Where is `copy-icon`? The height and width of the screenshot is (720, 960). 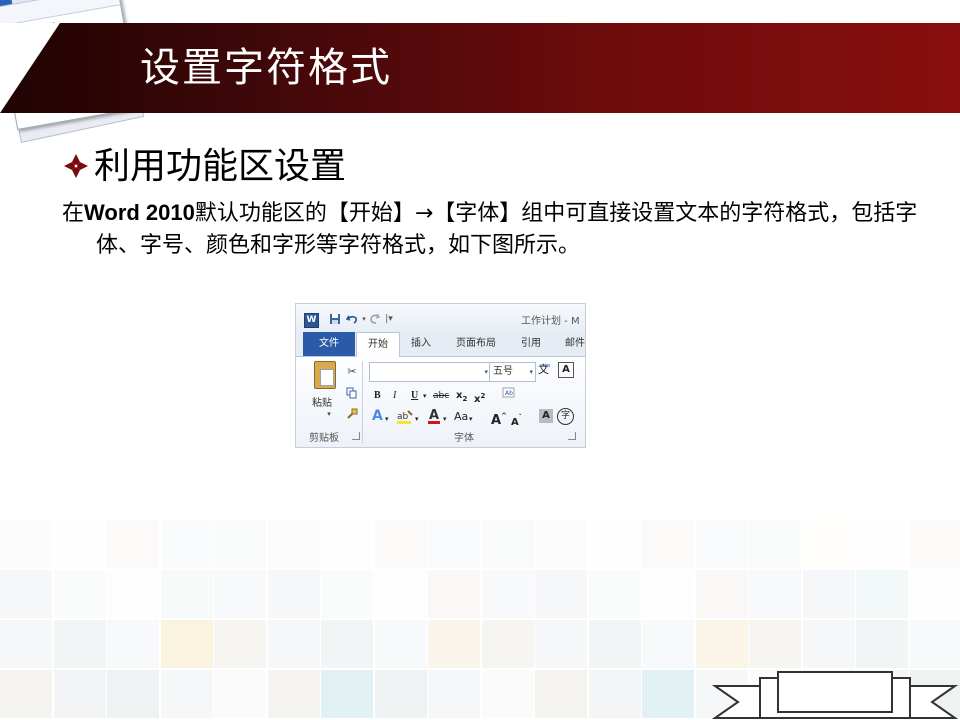
copy-icon is located at coordinates (352, 393).